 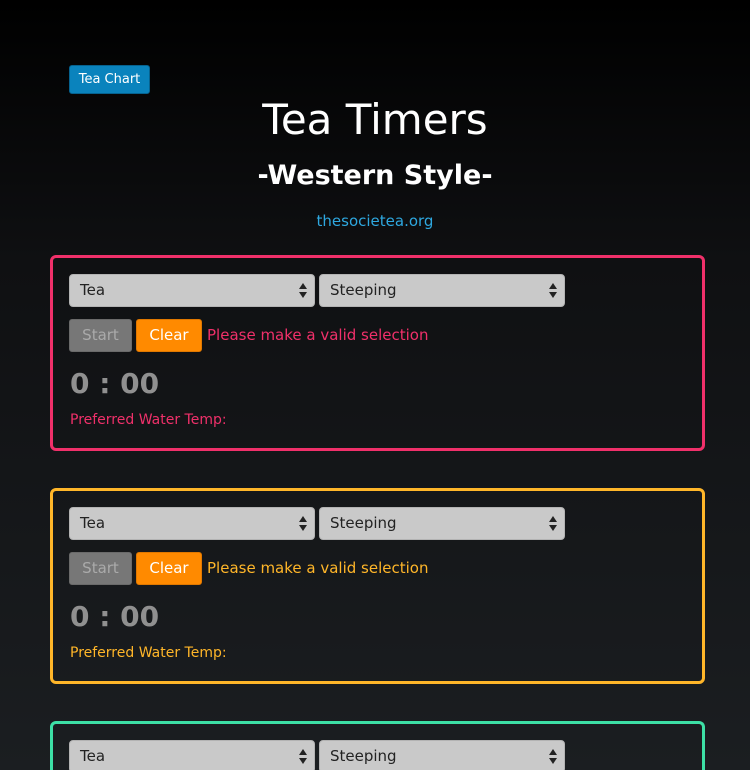 I want to click on page-title: Tea Timers, so click(x=375, y=119).